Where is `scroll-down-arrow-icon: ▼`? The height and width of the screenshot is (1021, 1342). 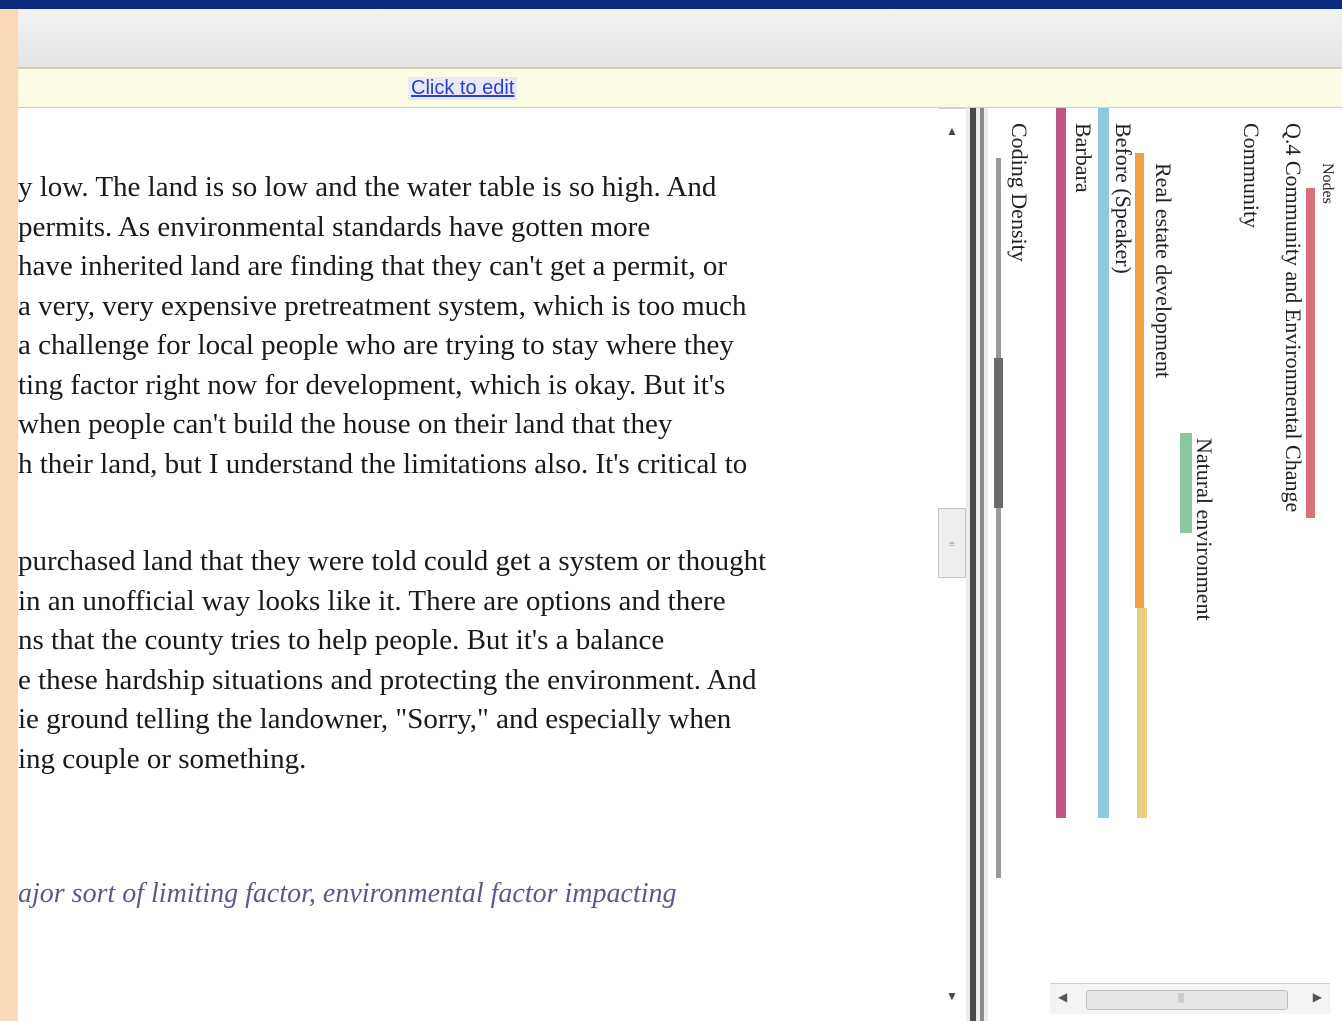
scroll-down-arrow-icon: ▼ is located at coordinates (952, 996).